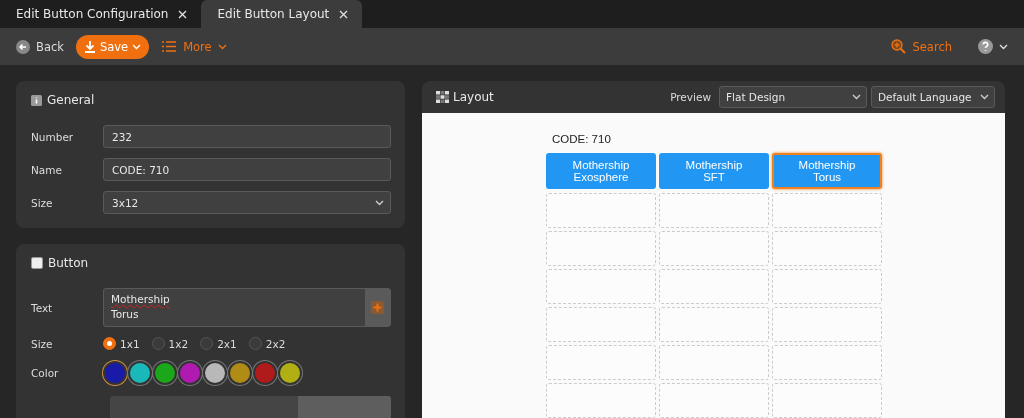 The width and height of the screenshot is (1024, 418). What do you see at coordinates (194, 46) in the screenshot?
I see `more-button: More` at bounding box center [194, 46].